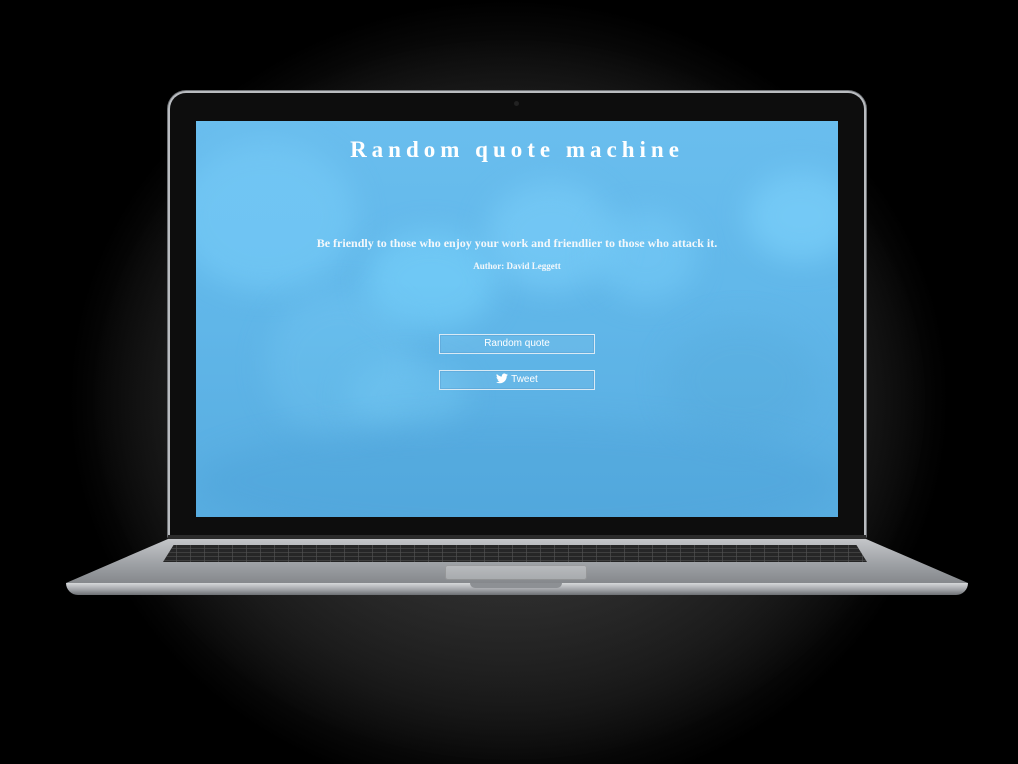 Image resolution: width=1018 pixels, height=764 pixels. Describe the element at coordinates (517, 537) in the screenshot. I see `hinge` at that location.